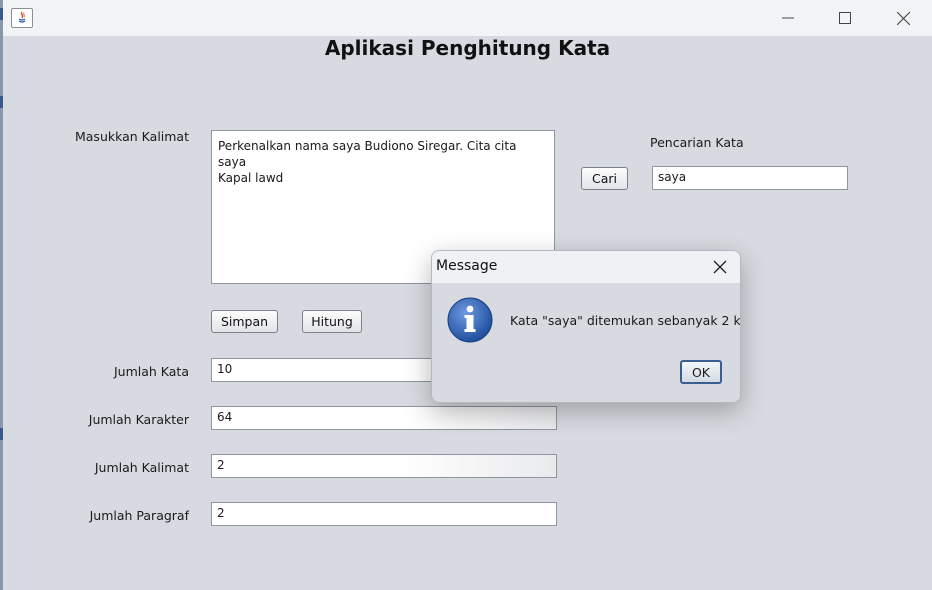 The height and width of the screenshot is (590, 932). I want to click on page-title: Aplikasi Penghitung Kata, so click(467, 48).